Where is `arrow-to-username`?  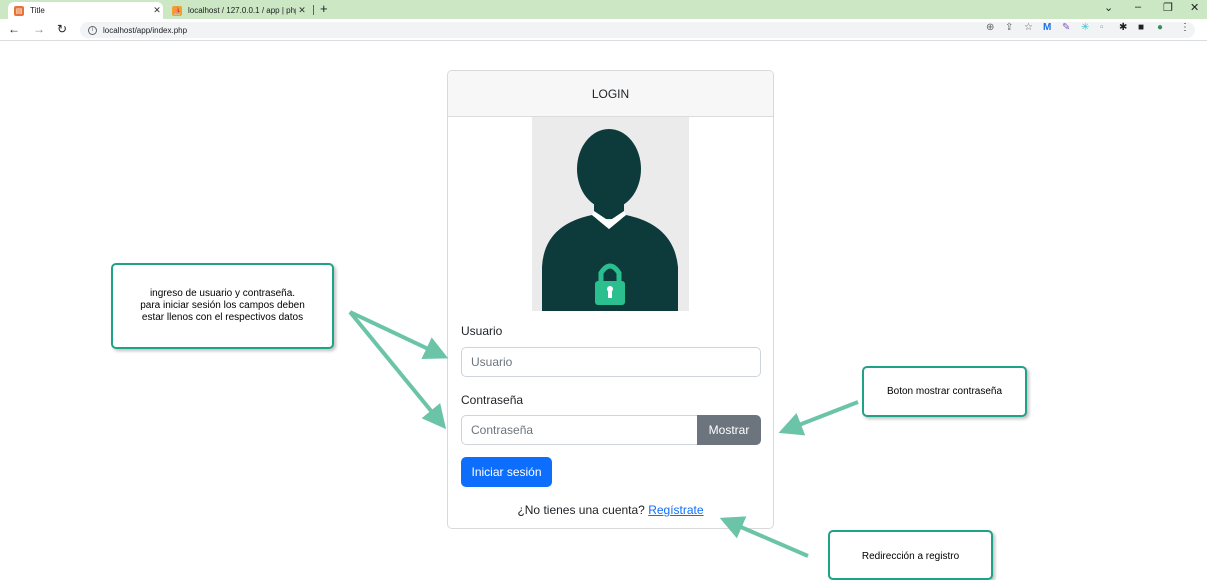 arrow-to-username is located at coordinates (399, 335).